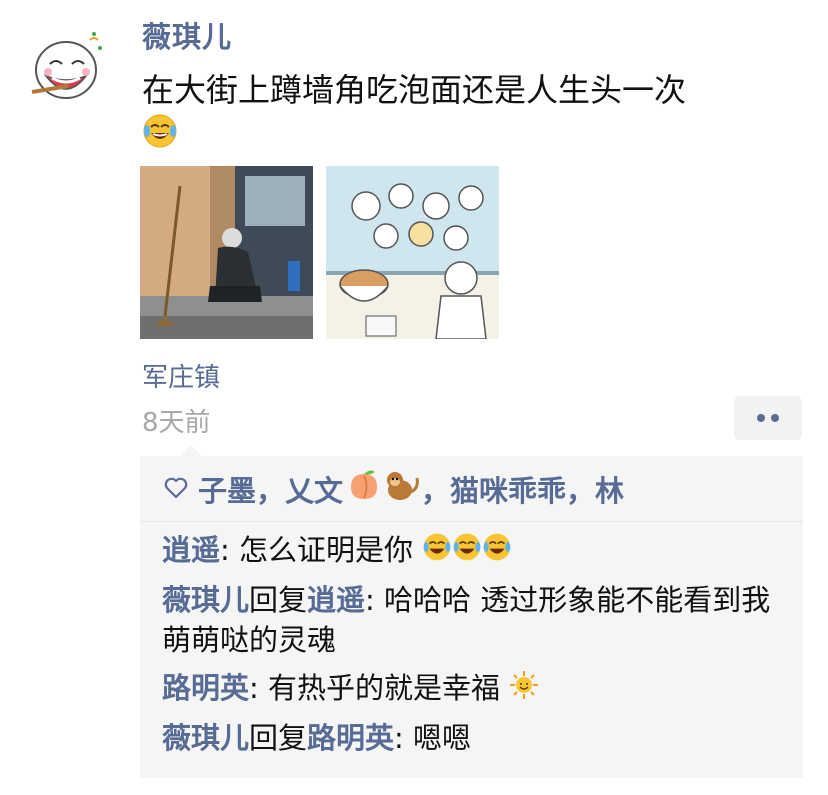 The width and height of the screenshot is (828, 795). What do you see at coordinates (412, 252) in the screenshot?
I see `post-photo-cartoon` at bounding box center [412, 252].